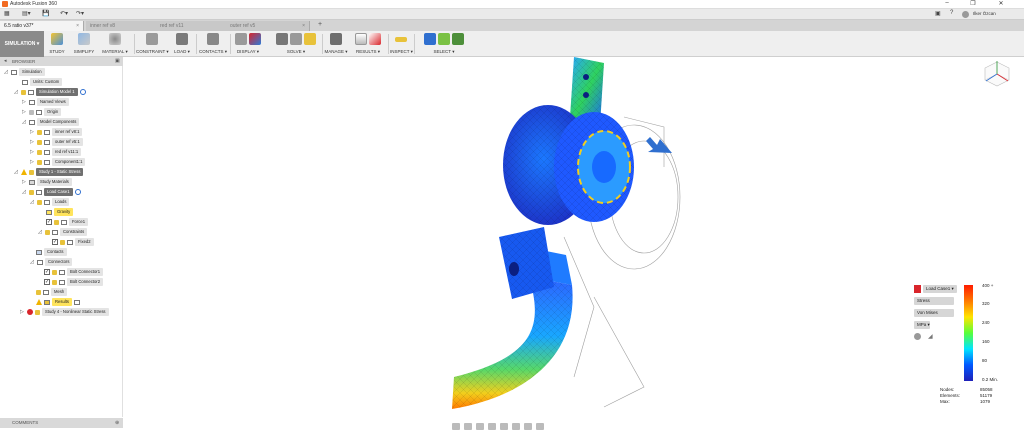 This screenshot has width=1024, height=434. Describe the element at coordinates (492, 426) in the screenshot. I see `zoom-icon` at that location.